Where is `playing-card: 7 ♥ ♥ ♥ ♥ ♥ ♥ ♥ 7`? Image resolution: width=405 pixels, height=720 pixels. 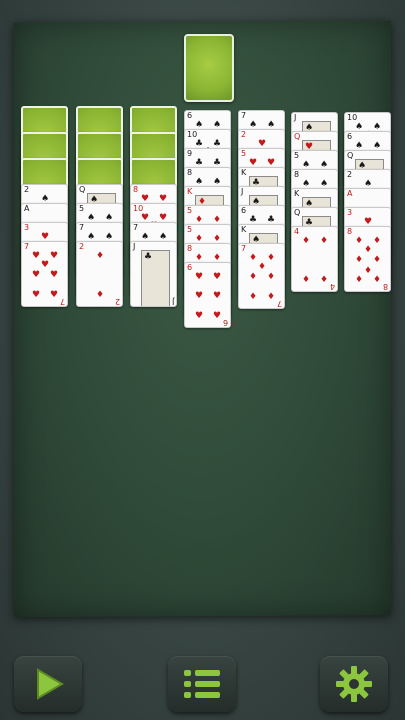 playing-card: 7 ♥ ♥ ♥ ♥ ♥ ♥ ♥ 7 is located at coordinates (44, 274).